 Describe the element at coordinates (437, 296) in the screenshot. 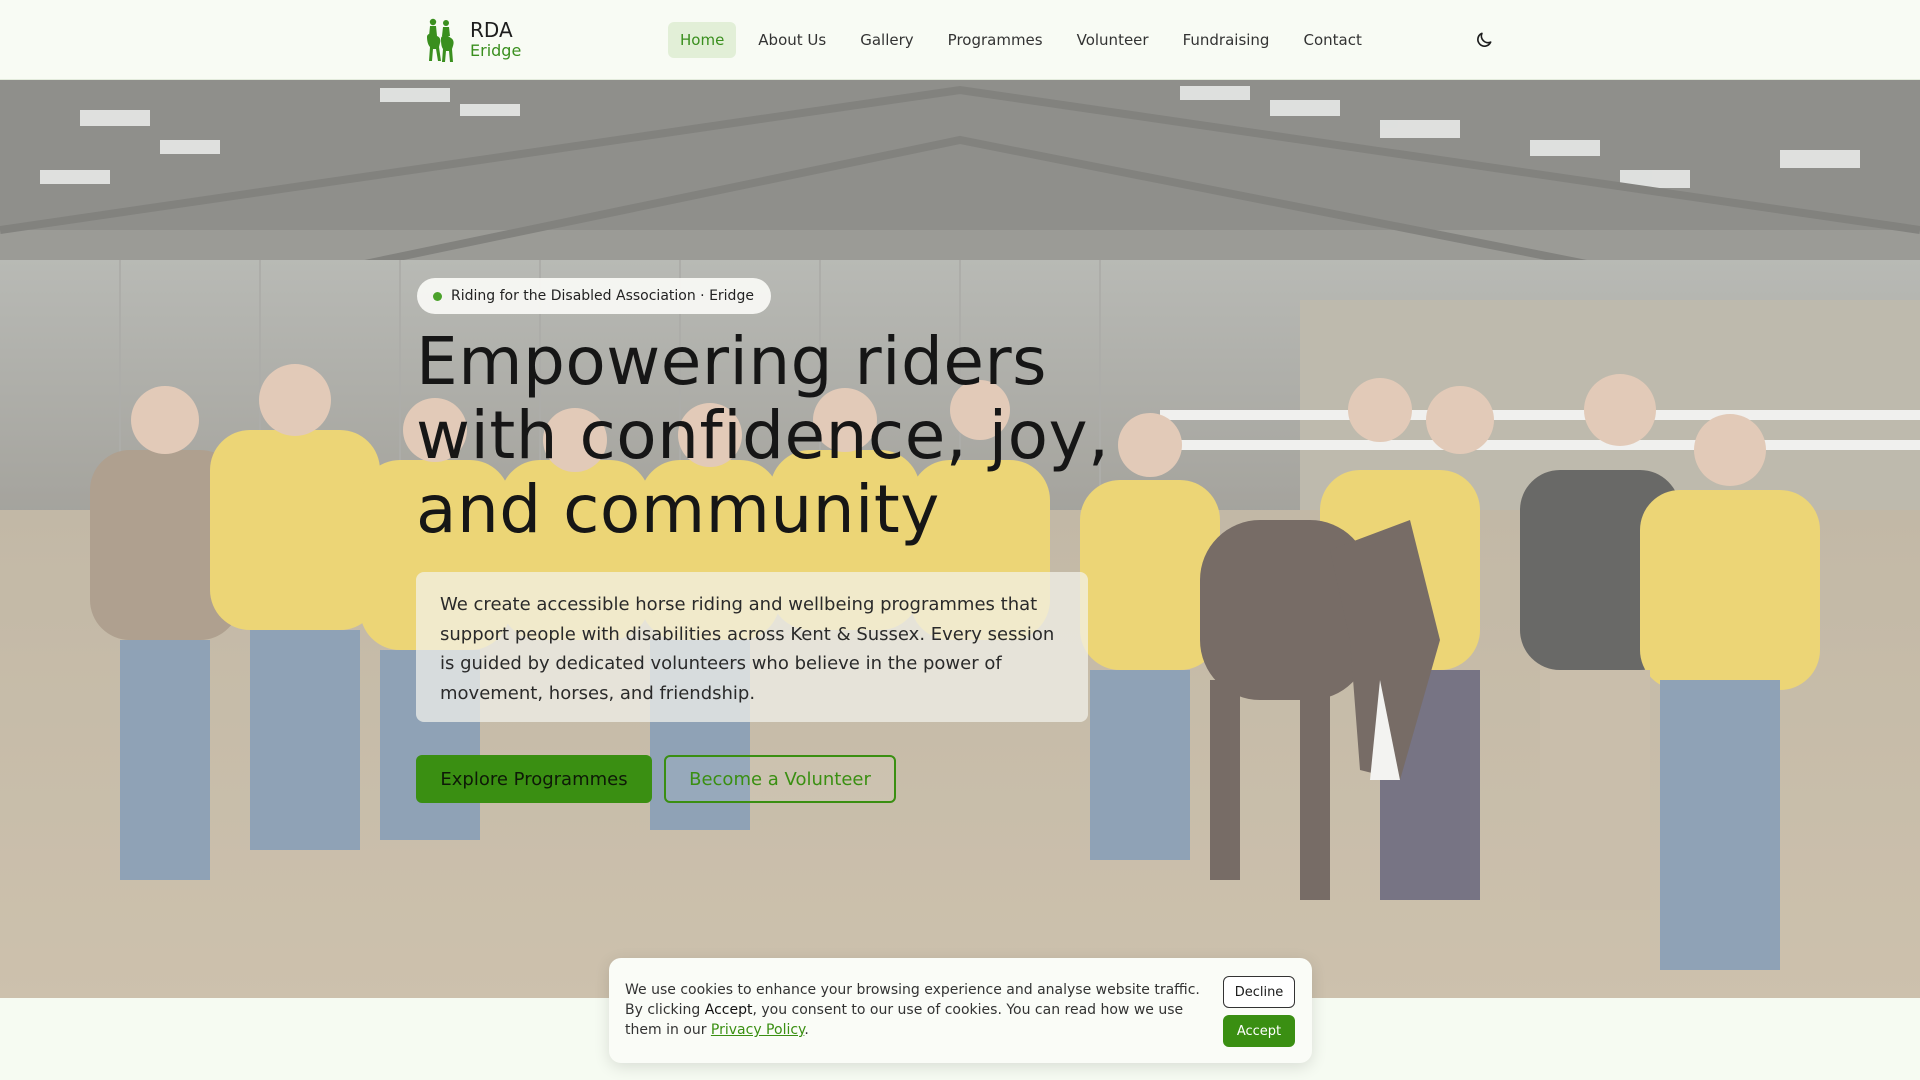

I see `status-dot-icon` at that location.